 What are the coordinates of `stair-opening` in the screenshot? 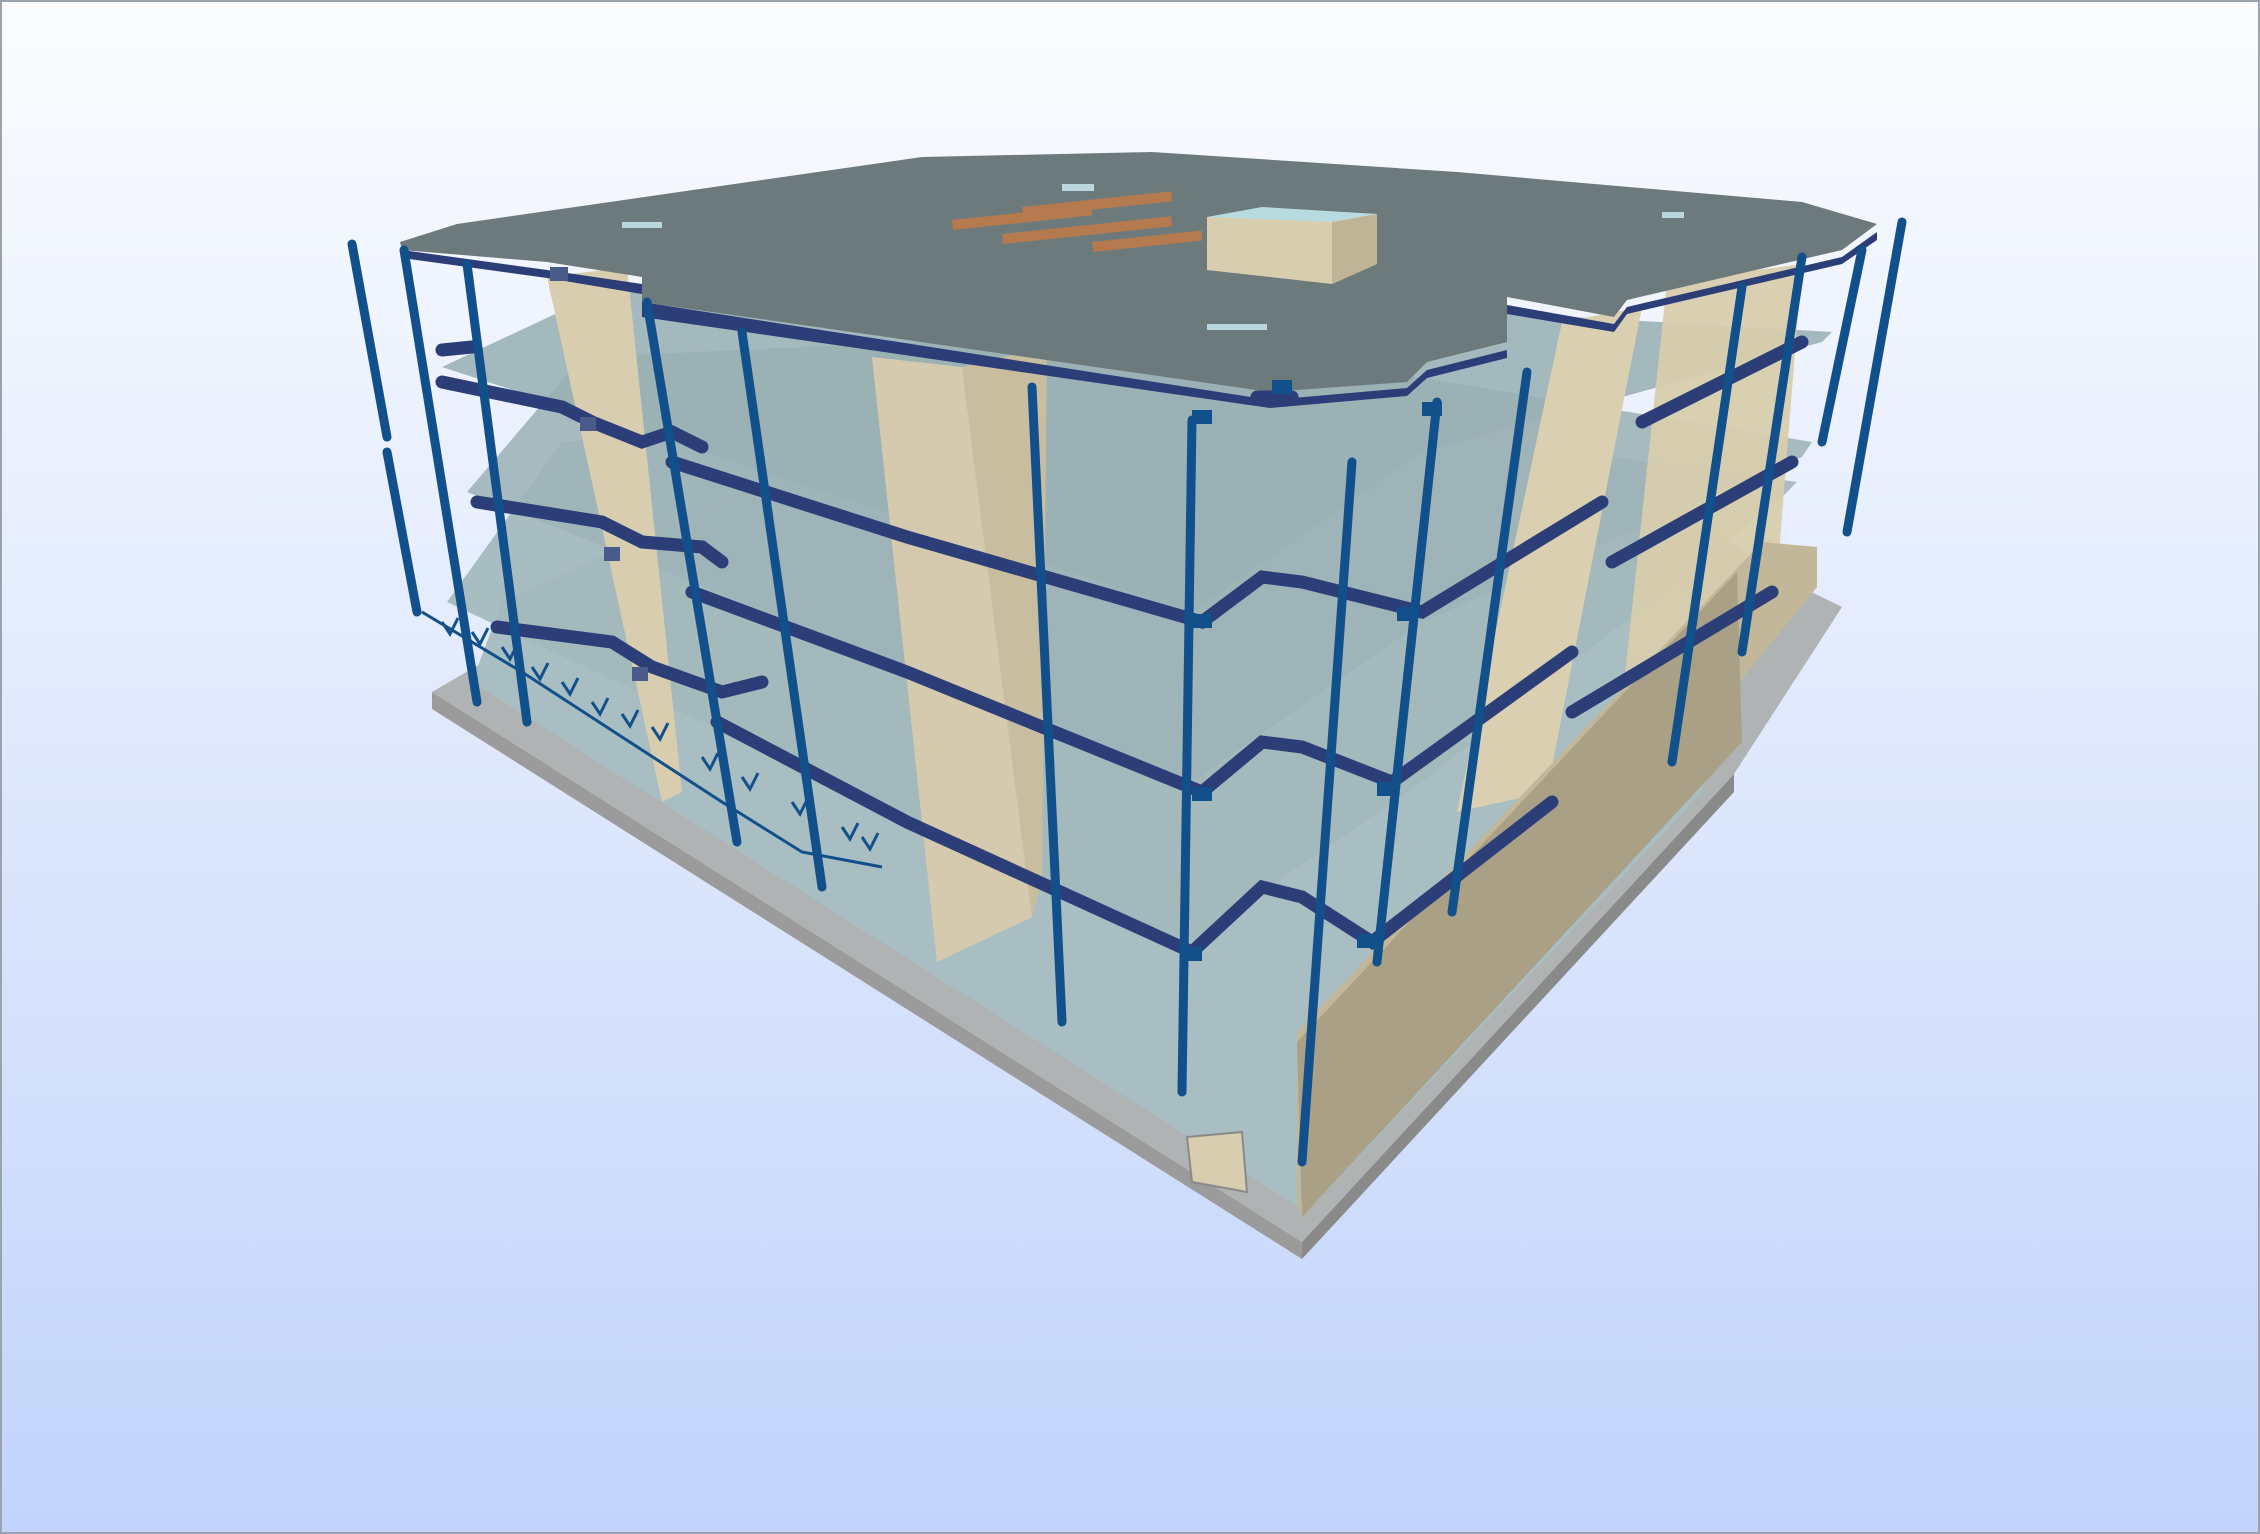 It's located at (1217, 1162).